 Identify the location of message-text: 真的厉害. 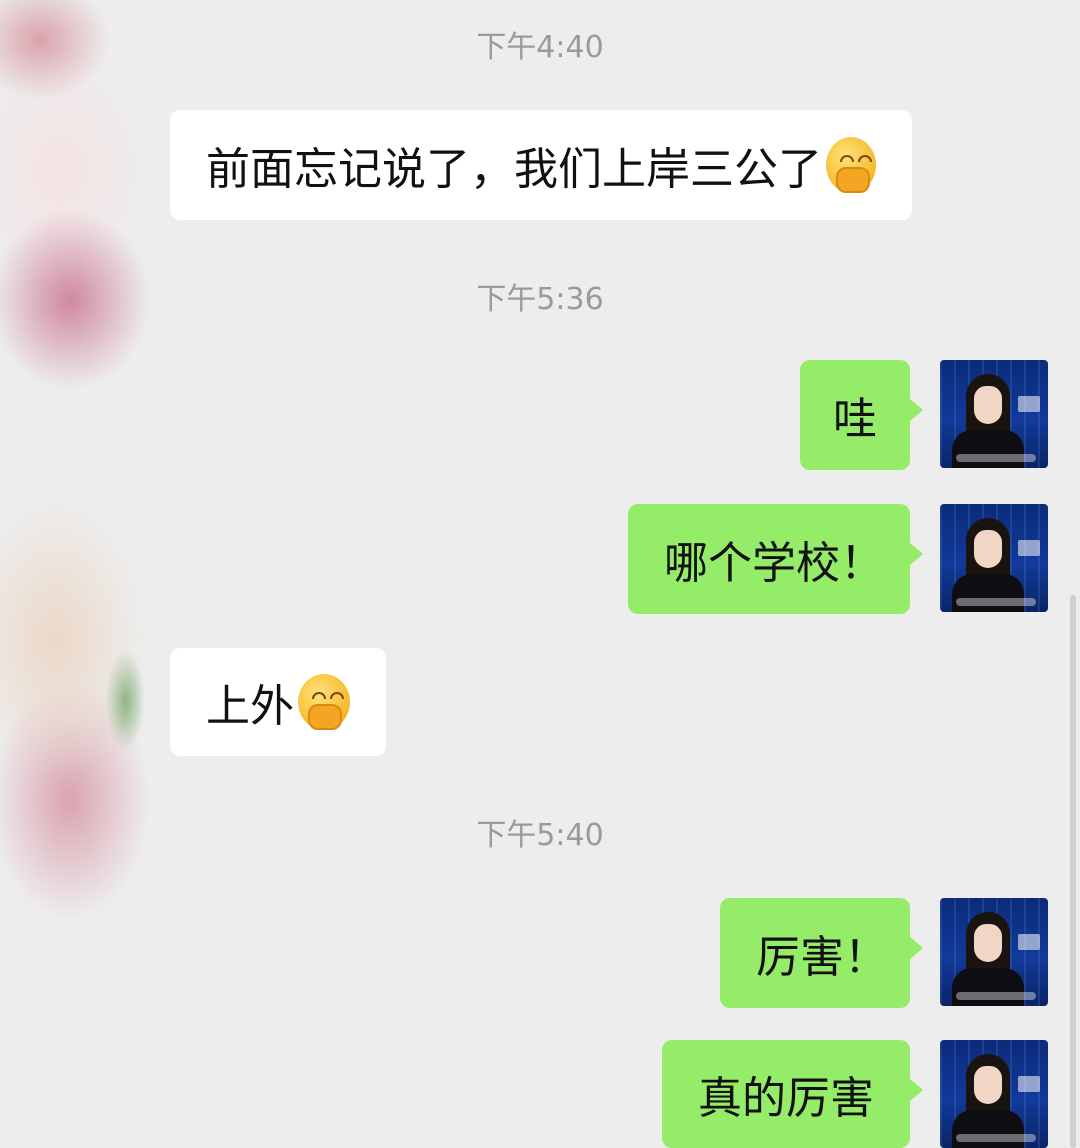
(786, 1098).